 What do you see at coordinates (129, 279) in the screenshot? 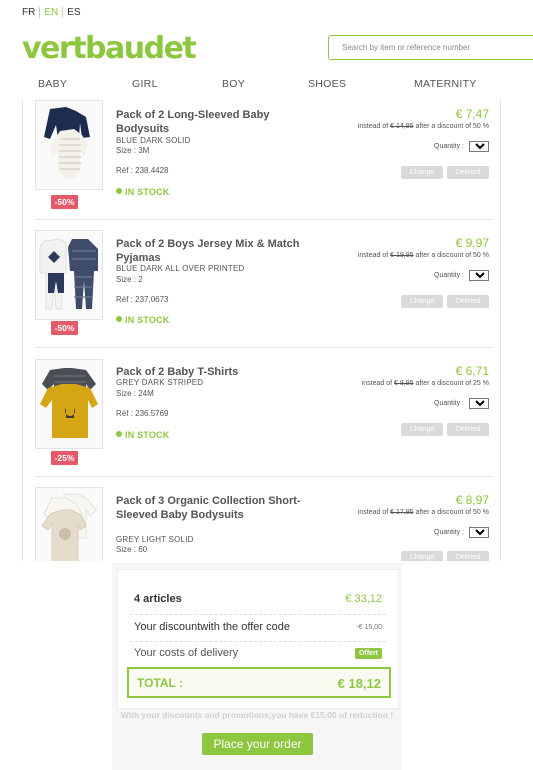
I see `product-size: Size : 2` at bounding box center [129, 279].